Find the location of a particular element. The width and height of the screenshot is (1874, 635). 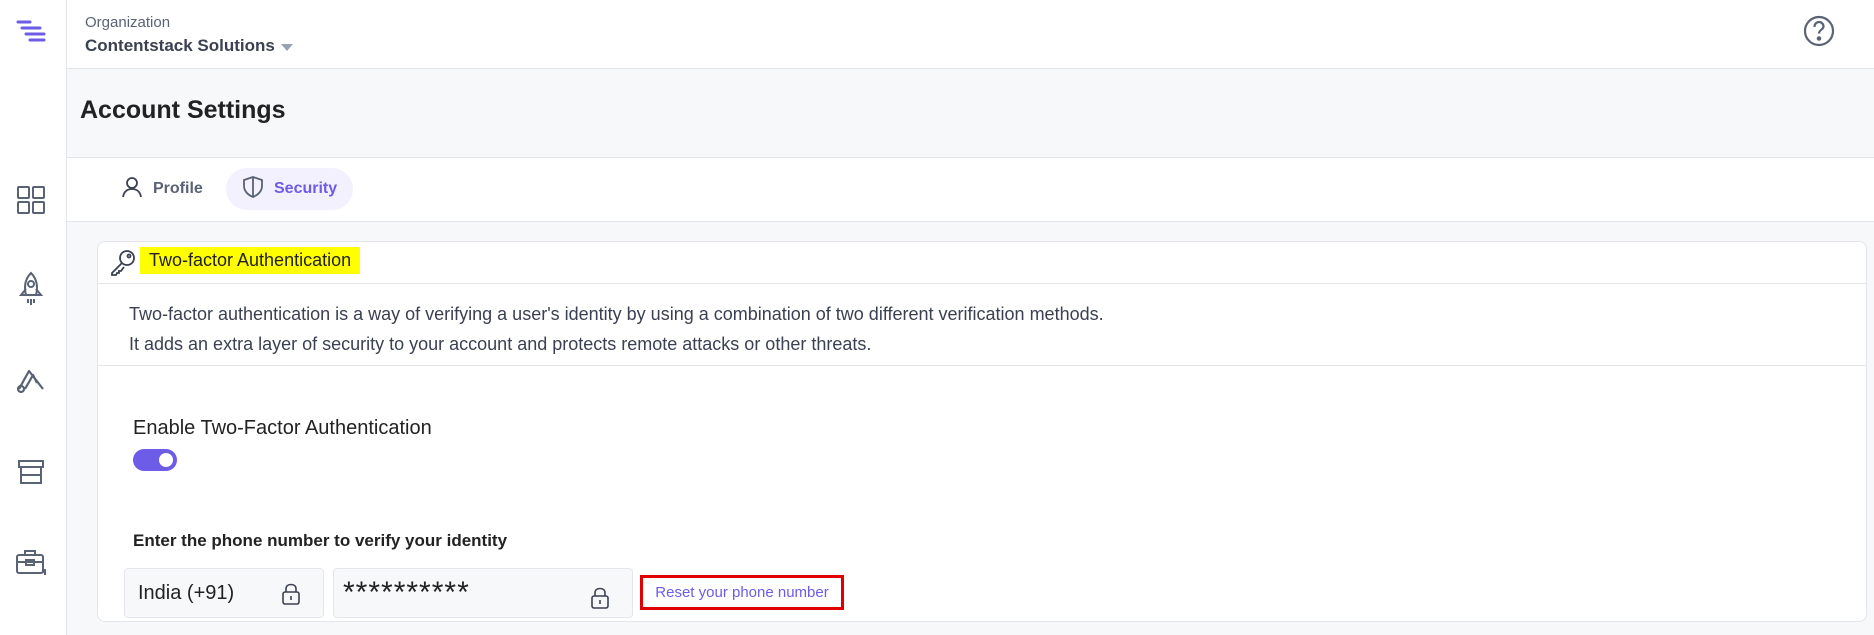

toggle-knob is located at coordinates (166, 460).